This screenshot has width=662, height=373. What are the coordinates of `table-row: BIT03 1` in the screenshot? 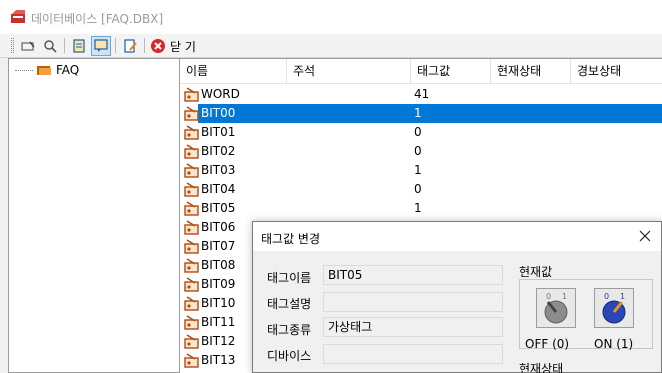 It's located at (421, 170).